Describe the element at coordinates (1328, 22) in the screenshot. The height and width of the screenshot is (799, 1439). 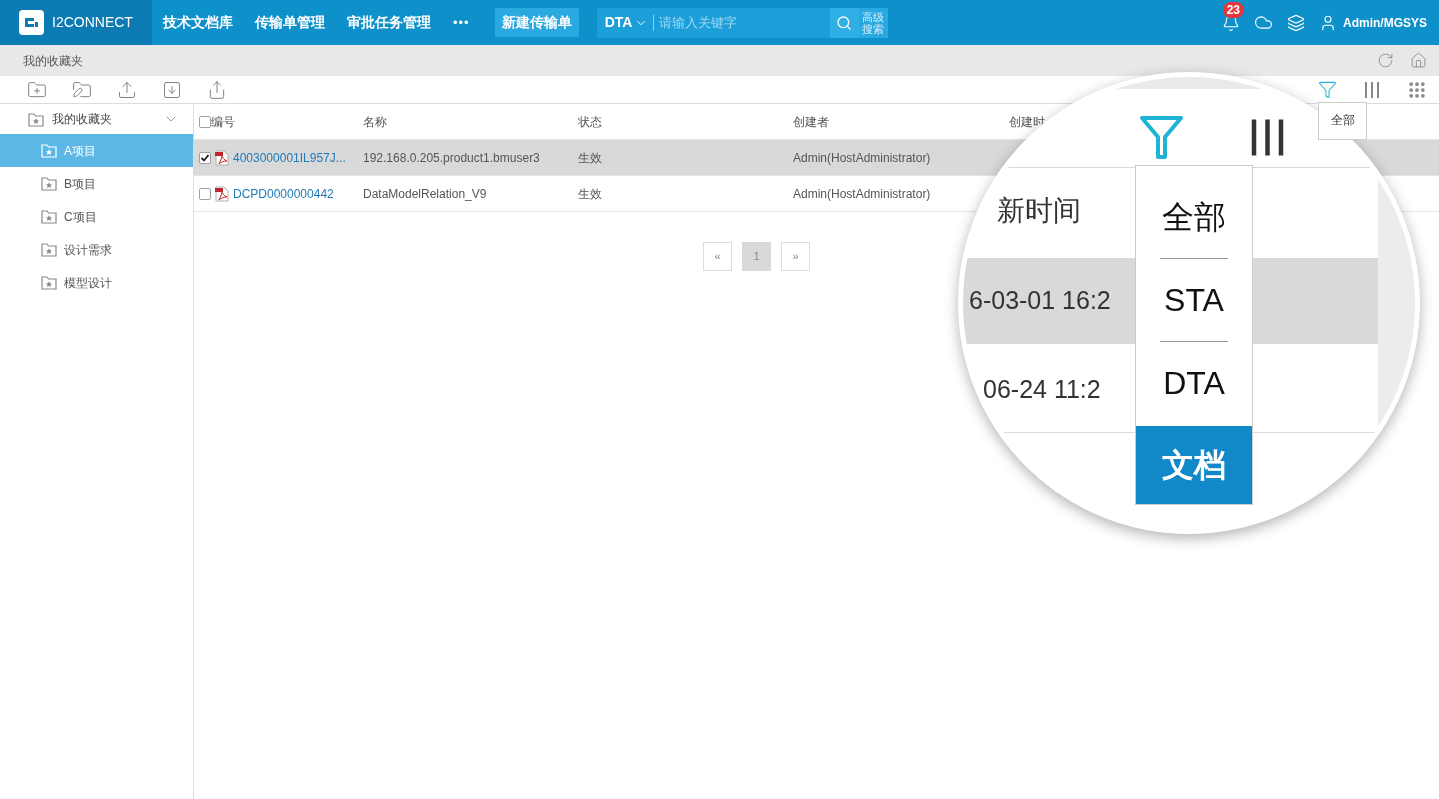
I see `user-icon` at that location.